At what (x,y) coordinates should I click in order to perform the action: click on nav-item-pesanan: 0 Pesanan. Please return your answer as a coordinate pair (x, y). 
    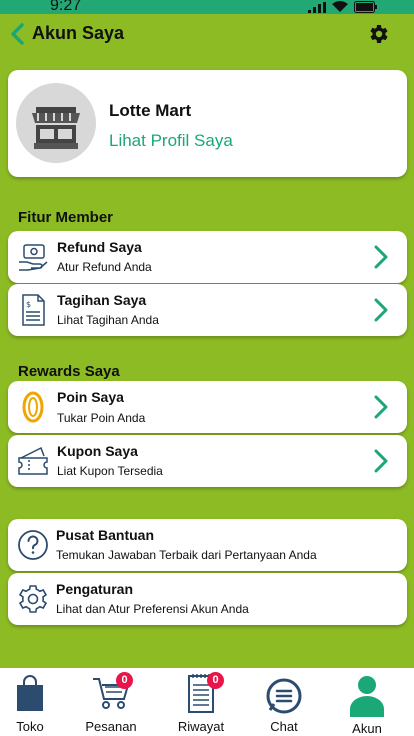
    Looking at the image, I should click on (111, 702).